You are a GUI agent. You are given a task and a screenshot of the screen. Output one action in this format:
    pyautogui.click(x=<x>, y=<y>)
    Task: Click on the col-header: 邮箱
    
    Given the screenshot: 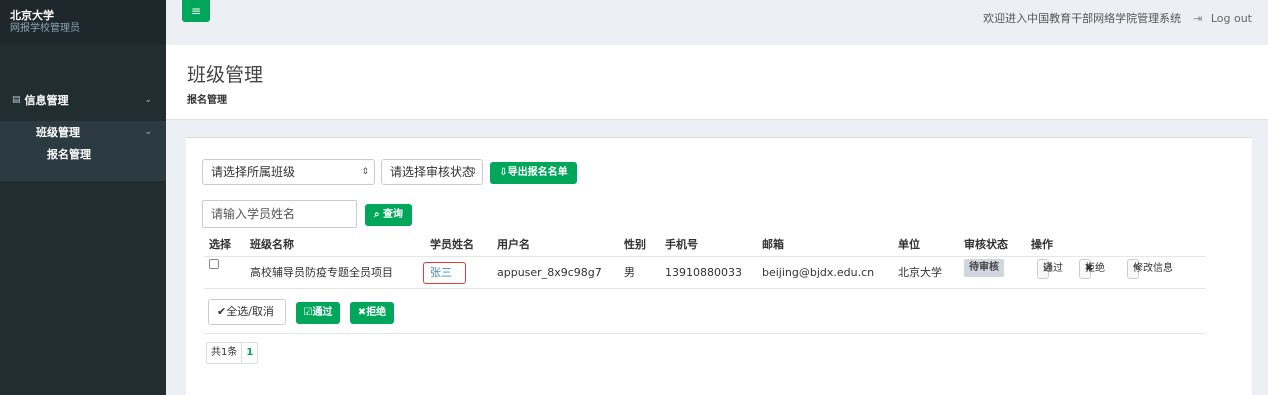 What is the action you would take?
    pyautogui.click(x=773, y=244)
    